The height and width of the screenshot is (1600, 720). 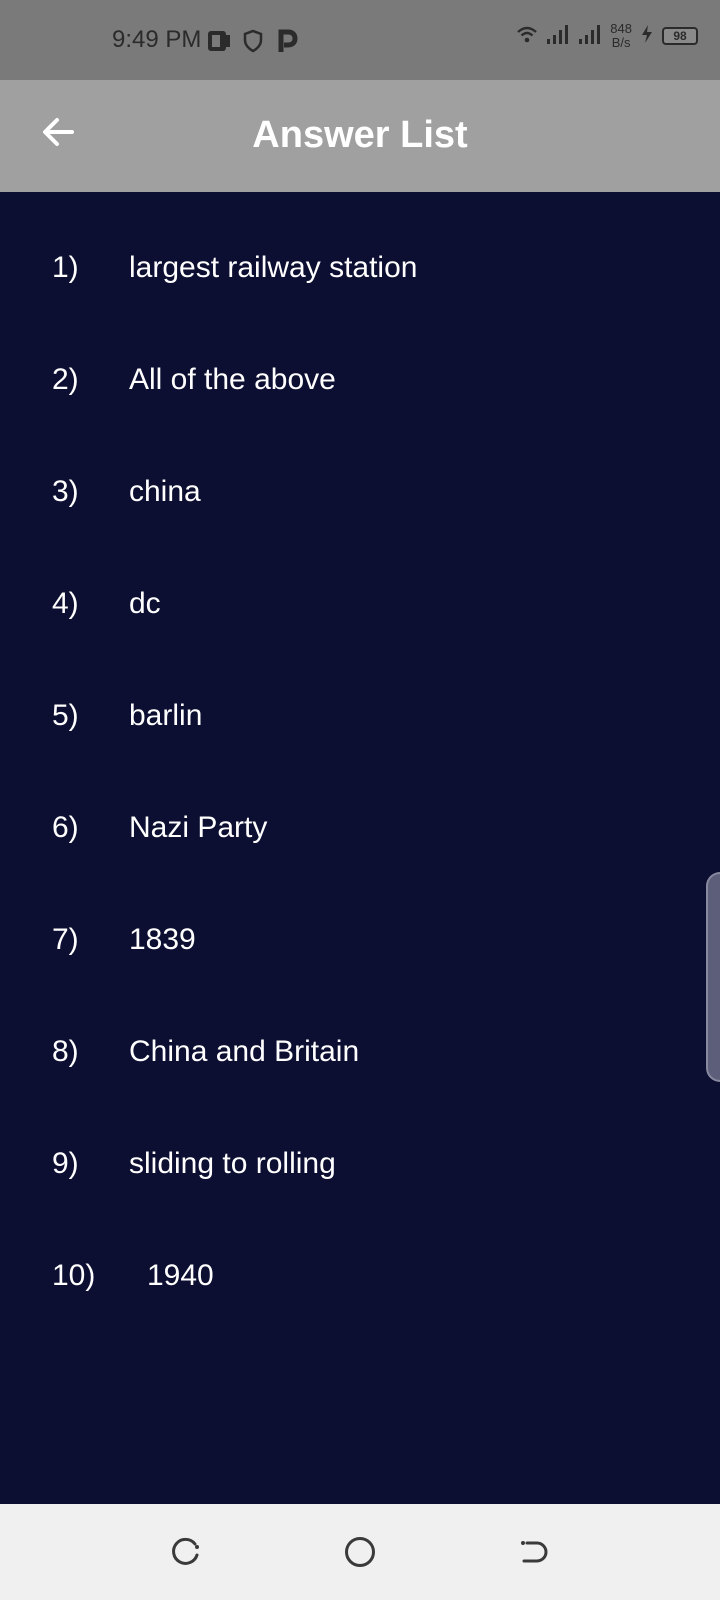 What do you see at coordinates (74, 1275) in the screenshot?
I see `answer-number: 10)` at bounding box center [74, 1275].